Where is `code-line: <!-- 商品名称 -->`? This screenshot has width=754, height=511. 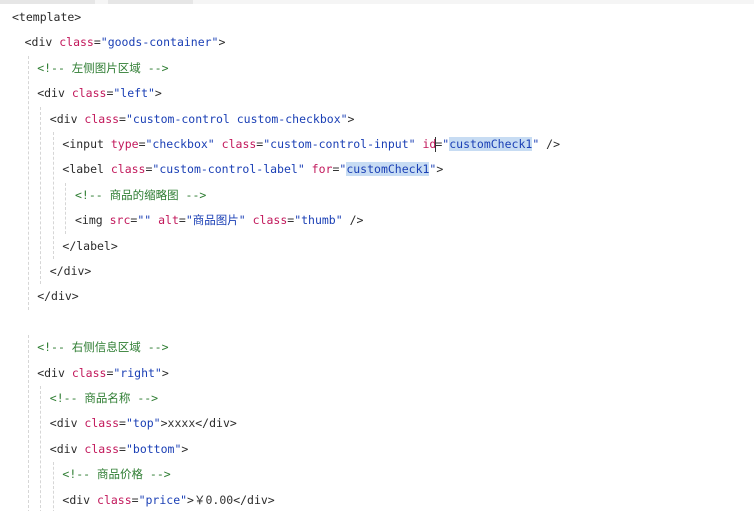
code-line: <!-- 商品名称 --> is located at coordinates (104, 398).